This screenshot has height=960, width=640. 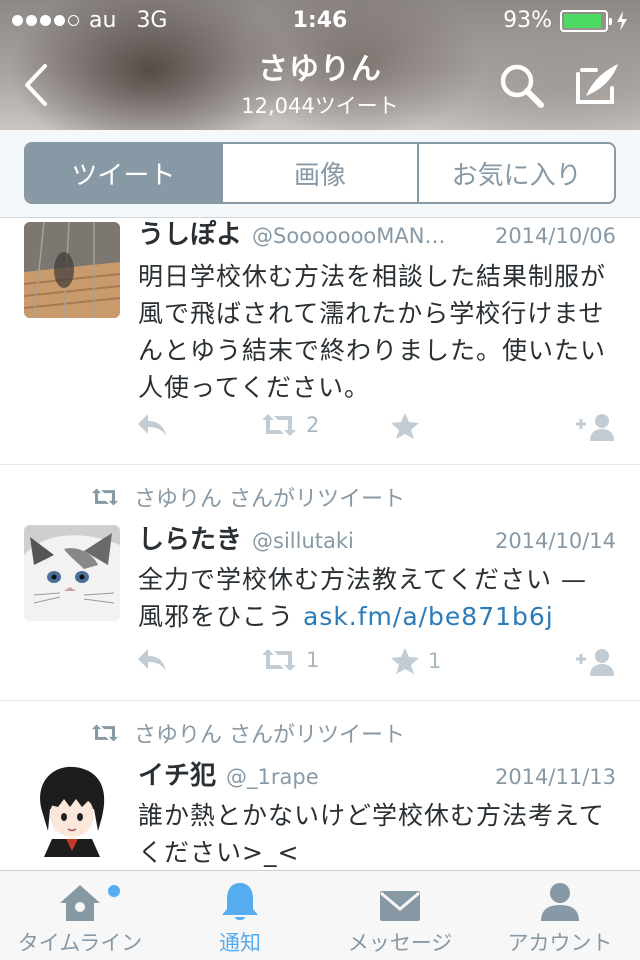 What do you see at coordinates (555, 777) in the screenshot?
I see `tweet-date: 2014/11/13` at bounding box center [555, 777].